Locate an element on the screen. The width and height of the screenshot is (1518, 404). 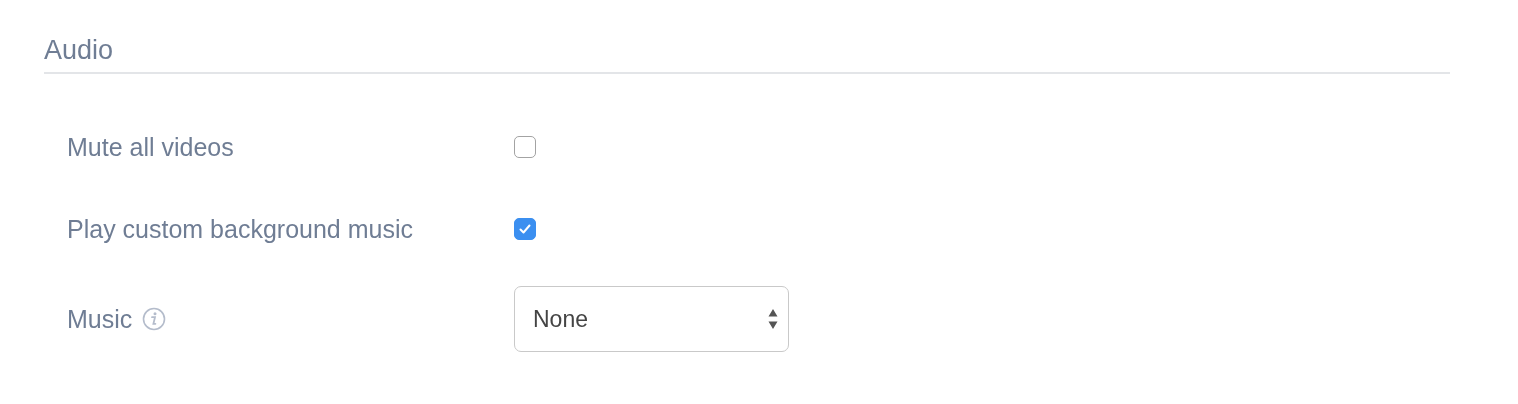
section-title: Audio is located at coordinates (79, 50).